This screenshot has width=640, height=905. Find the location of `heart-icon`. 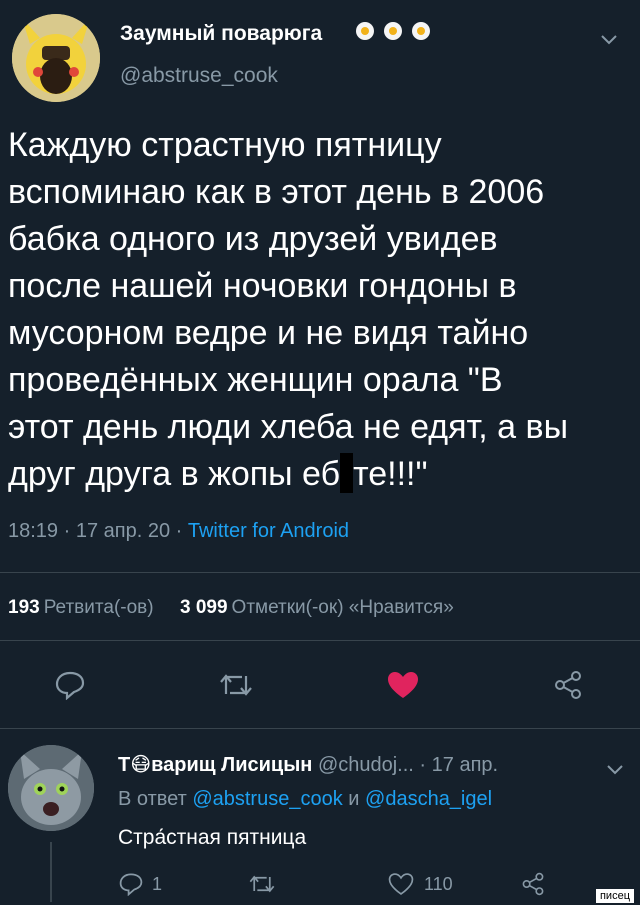

heart-icon is located at coordinates (401, 884).